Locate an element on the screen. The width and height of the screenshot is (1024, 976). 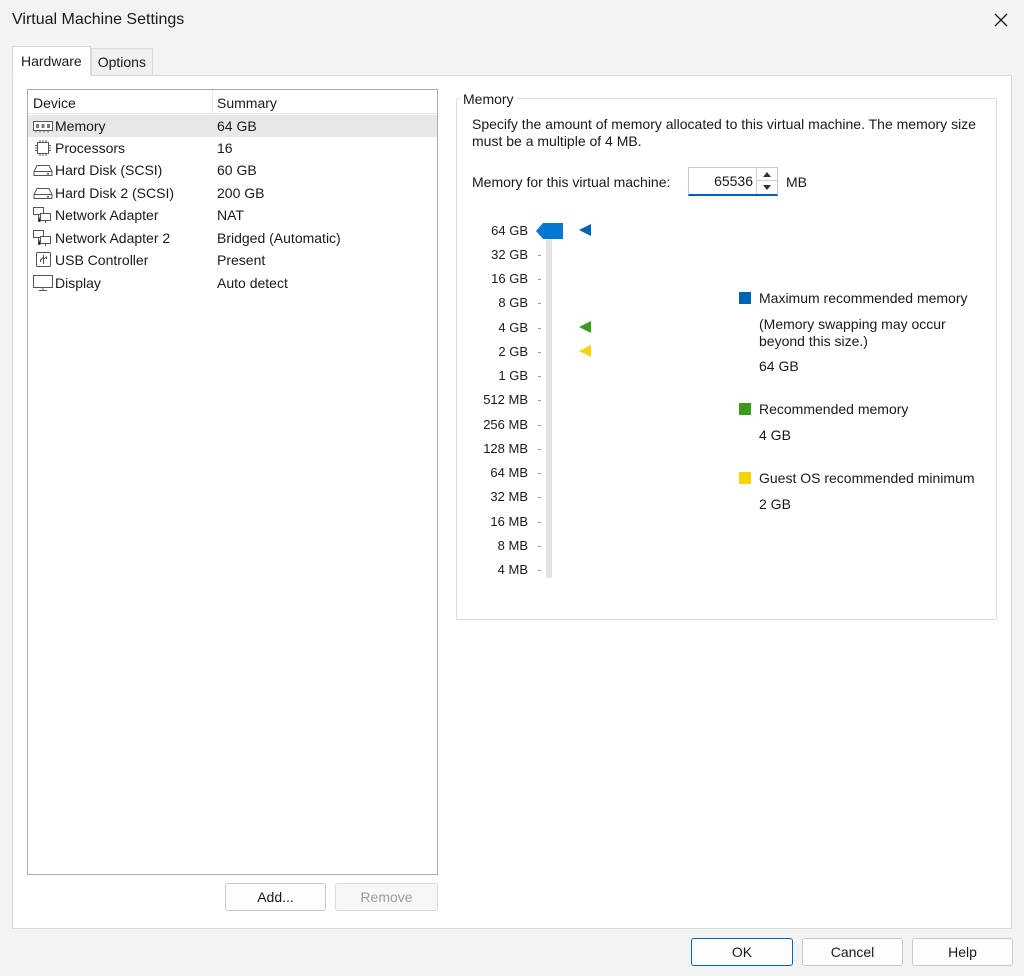
device-name: Memory is located at coordinates (80, 126).